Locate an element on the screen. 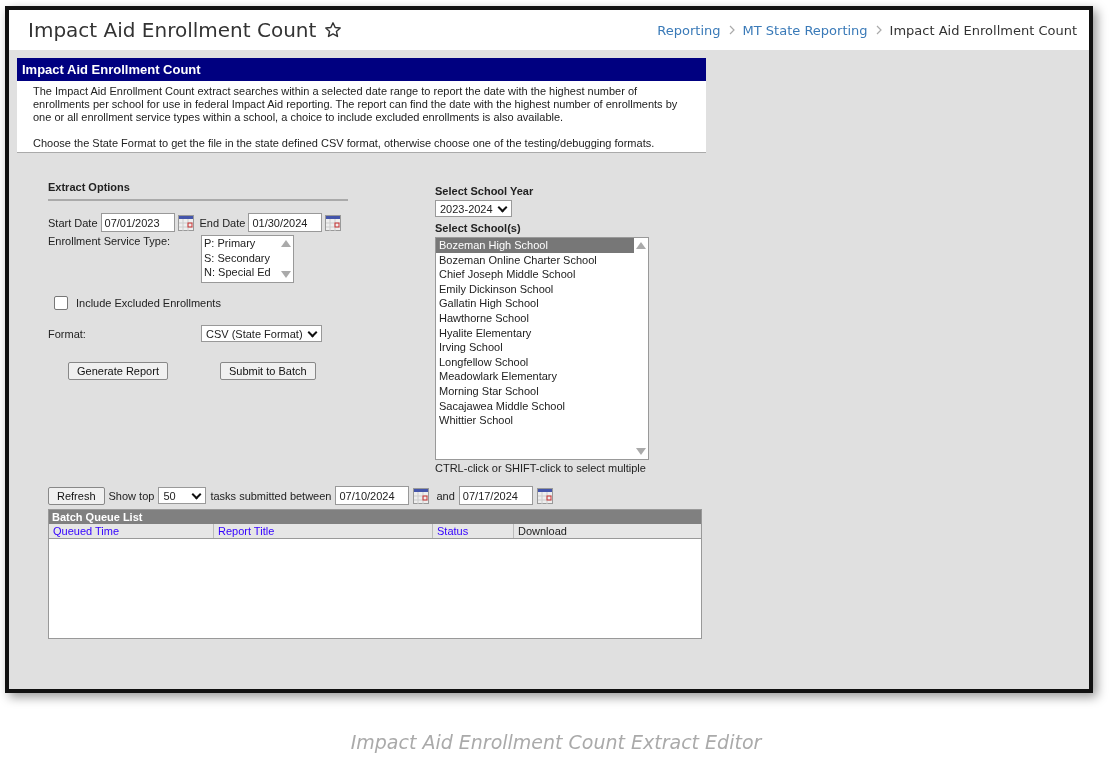  format-label: Format: is located at coordinates (67, 333).